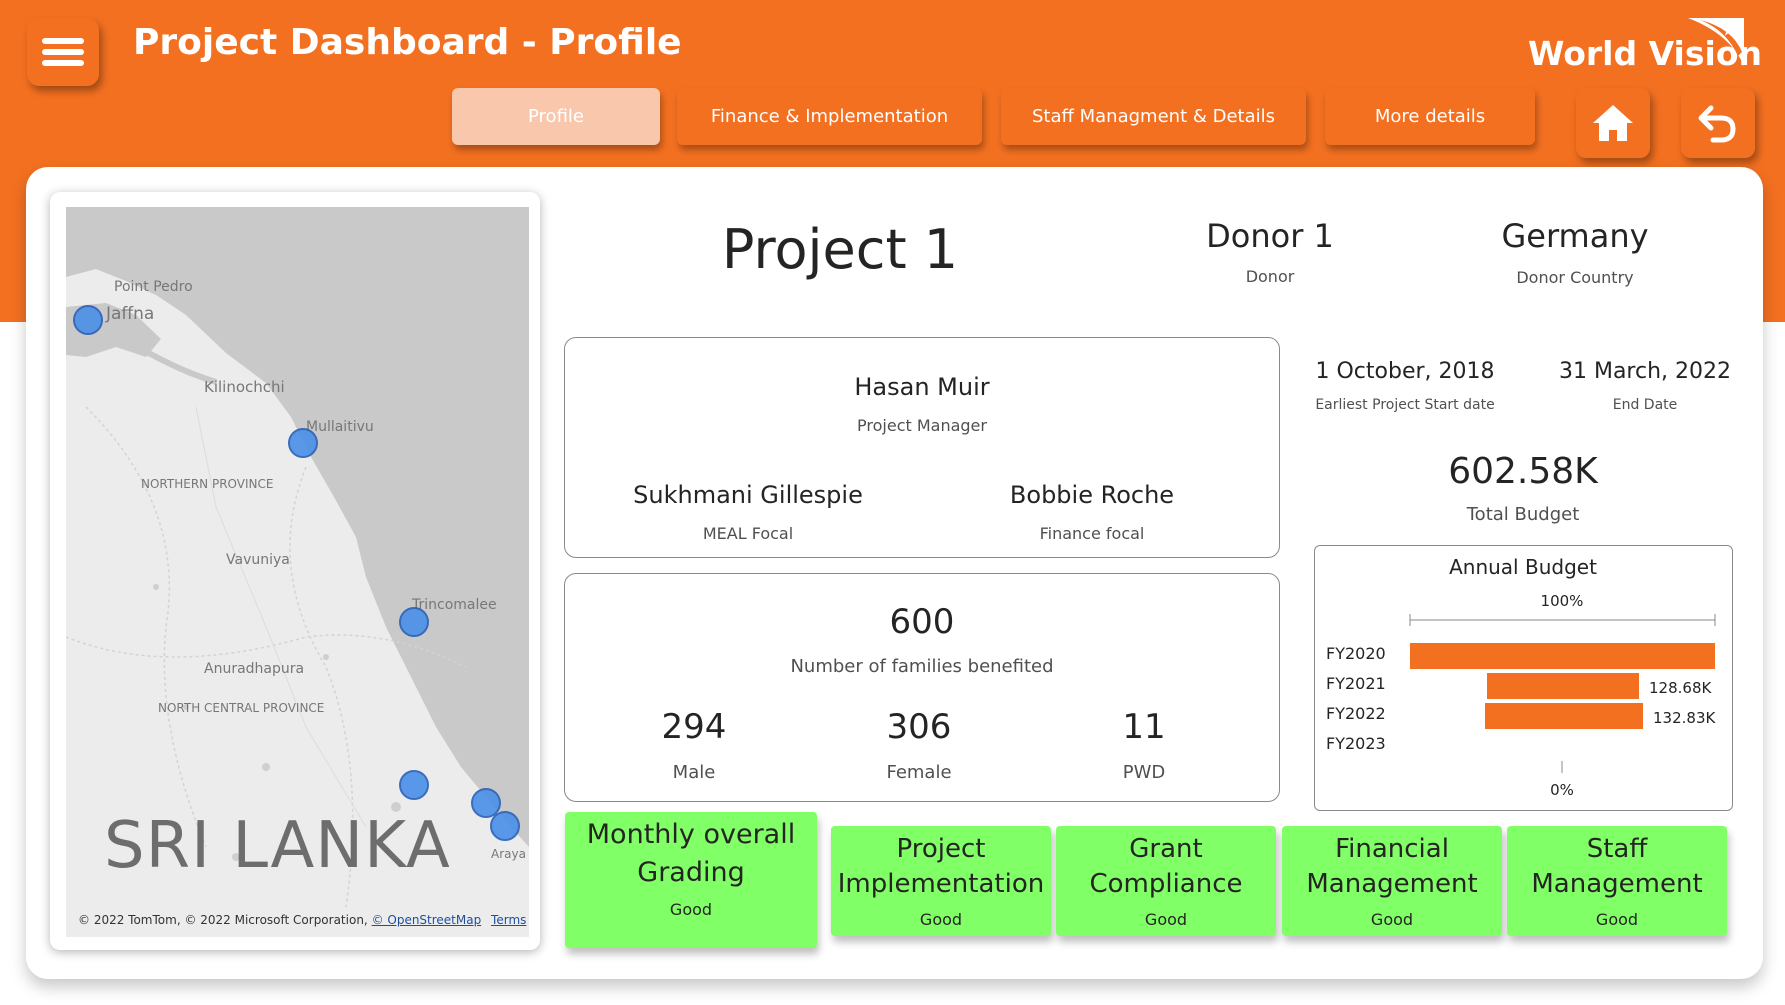 The width and height of the screenshot is (1785, 1005). I want to click on families-label: Number of families benefited, so click(922, 666).